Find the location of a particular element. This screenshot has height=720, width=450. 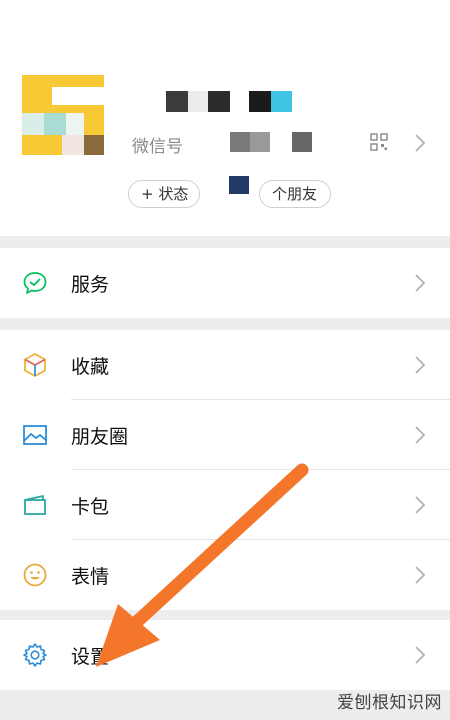

menu-item-label: 服务 is located at coordinates (90, 285).